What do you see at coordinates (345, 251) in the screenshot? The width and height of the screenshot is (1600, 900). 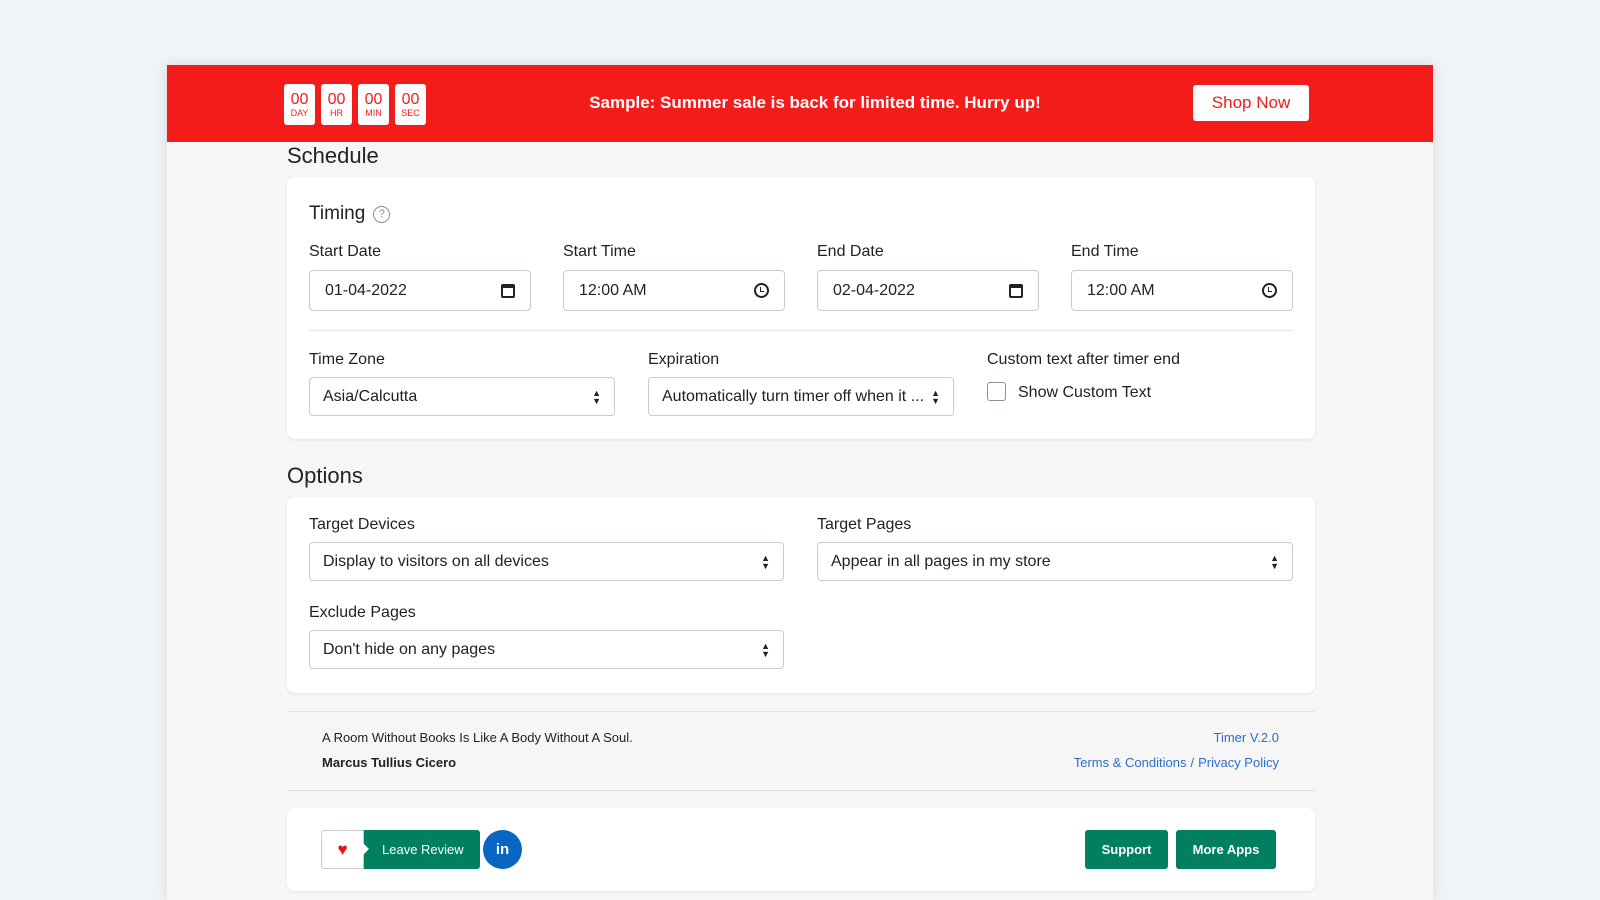 I see `start-date-label: Start Date` at bounding box center [345, 251].